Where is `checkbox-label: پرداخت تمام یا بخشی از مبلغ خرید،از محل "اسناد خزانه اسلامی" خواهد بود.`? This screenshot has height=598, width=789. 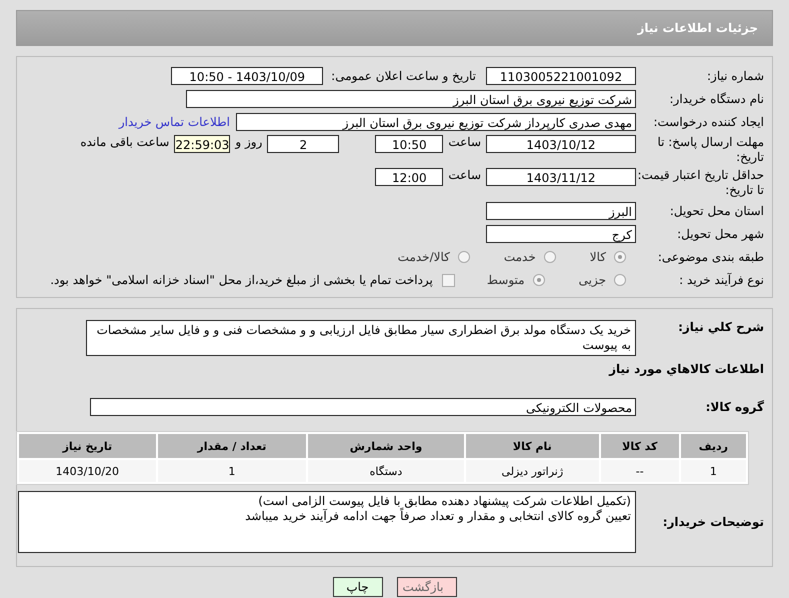
checkbox-label: پرداخت تمام یا بخشی از مبلغ خرید،از محل "اسناد خزانه اسلامی" خواهد بود. is located at coordinates (241, 280).